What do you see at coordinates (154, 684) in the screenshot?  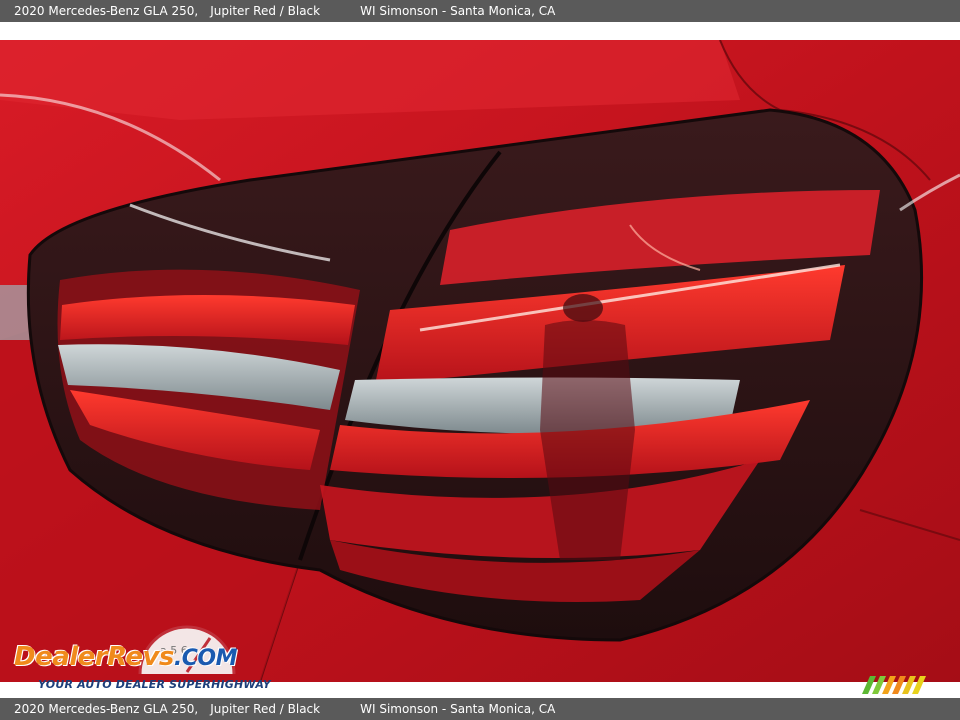 I see `watermark-tagline: YOUR AUTO DEALER SUPERHIGHWAY` at bounding box center [154, 684].